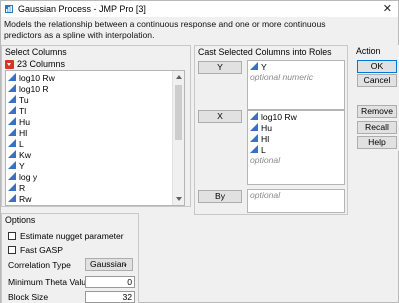 This screenshot has width=399, height=303. Describe the element at coordinates (377, 80) in the screenshot. I see `cancel-button: Cancel` at that location.